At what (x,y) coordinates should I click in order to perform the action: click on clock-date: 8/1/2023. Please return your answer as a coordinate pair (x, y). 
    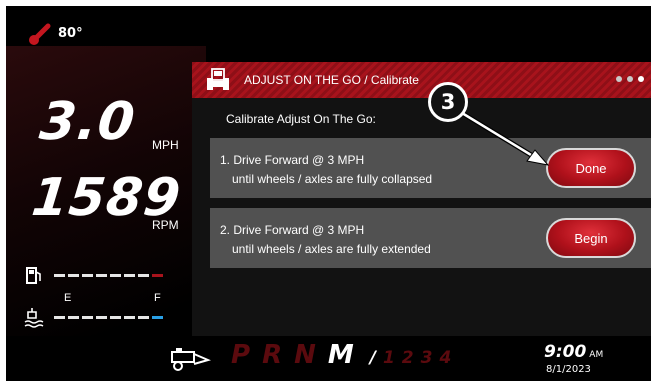
    Looking at the image, I should click on (568, 369).